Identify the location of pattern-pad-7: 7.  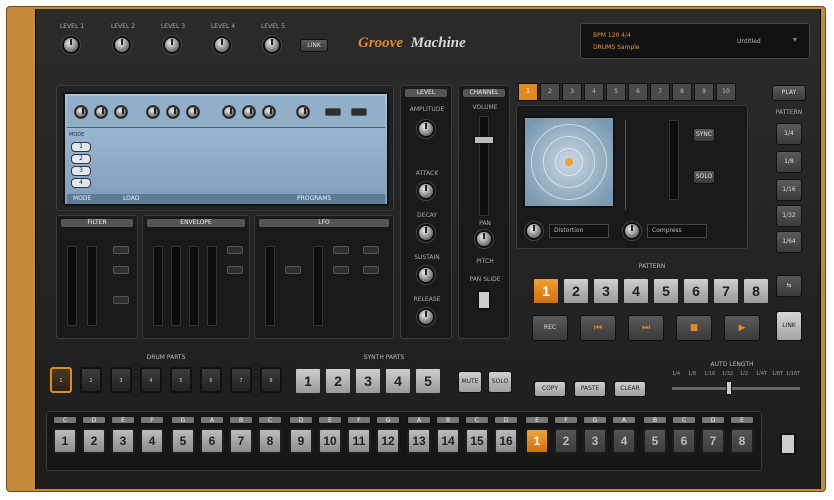
(726, 291).